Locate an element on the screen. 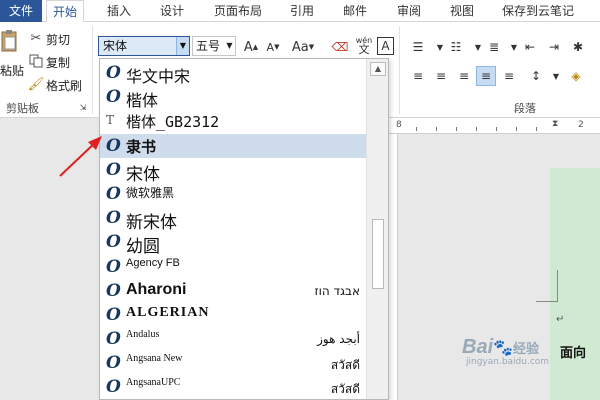  copy-button: 复制 is located at coordinates (58, 62).